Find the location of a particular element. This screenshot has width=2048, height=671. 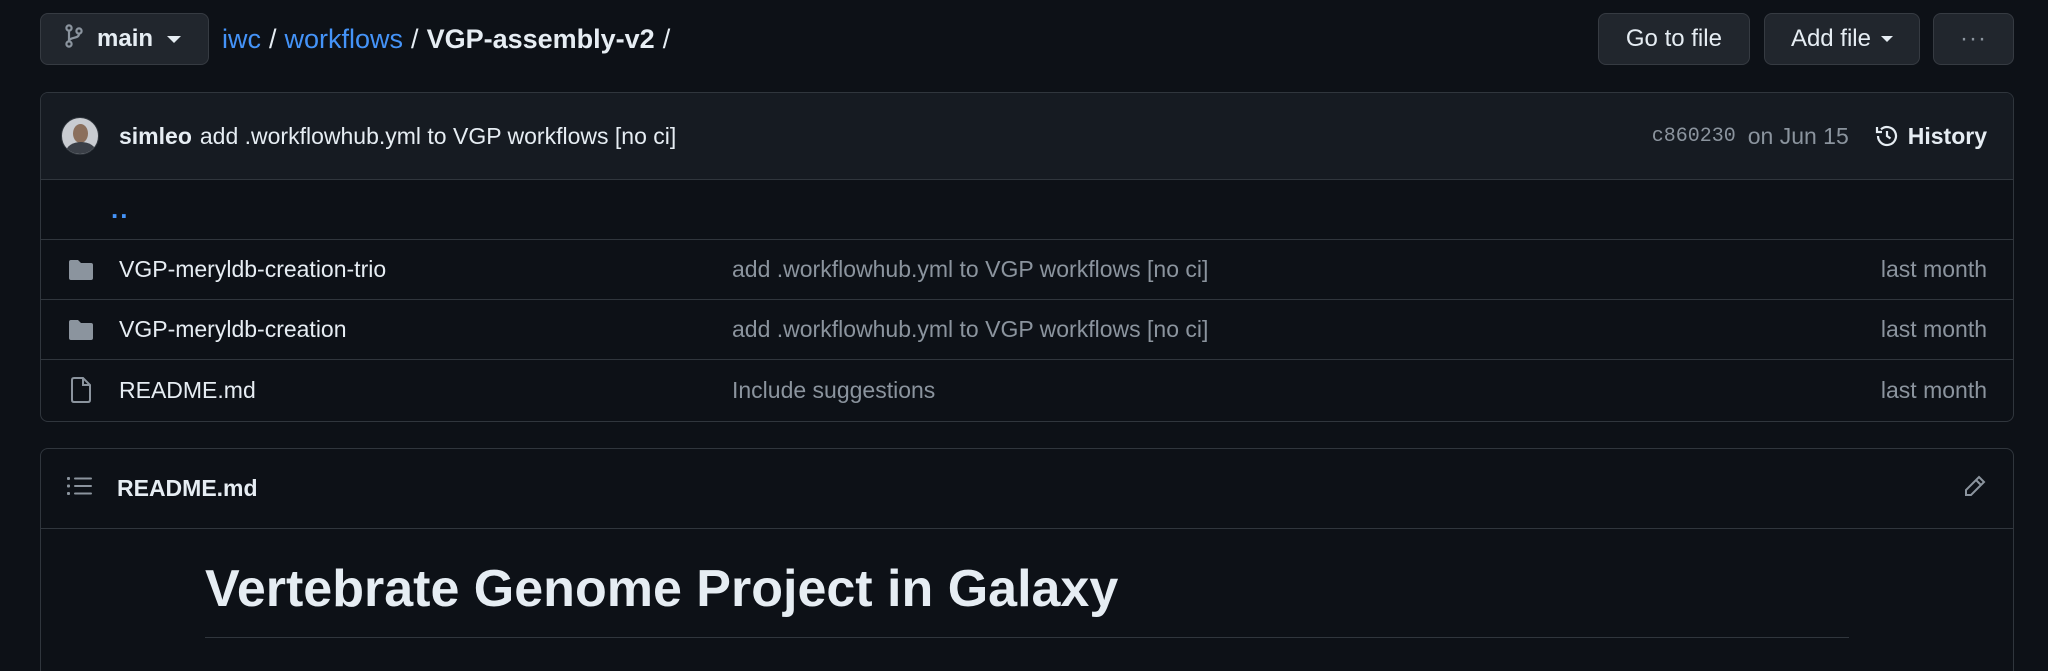

file-commit-message: Include suggestions is located at coordinates (1306, 390).